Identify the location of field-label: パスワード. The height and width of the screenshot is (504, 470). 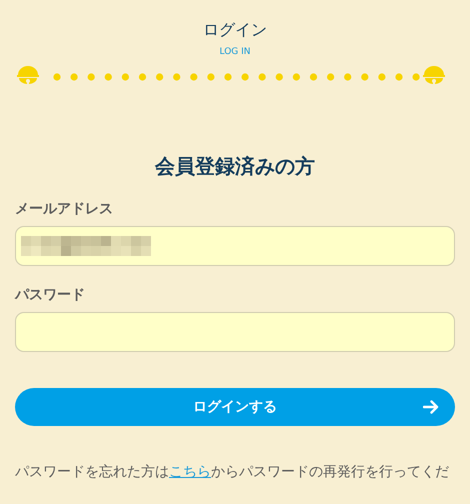
(50, 295).